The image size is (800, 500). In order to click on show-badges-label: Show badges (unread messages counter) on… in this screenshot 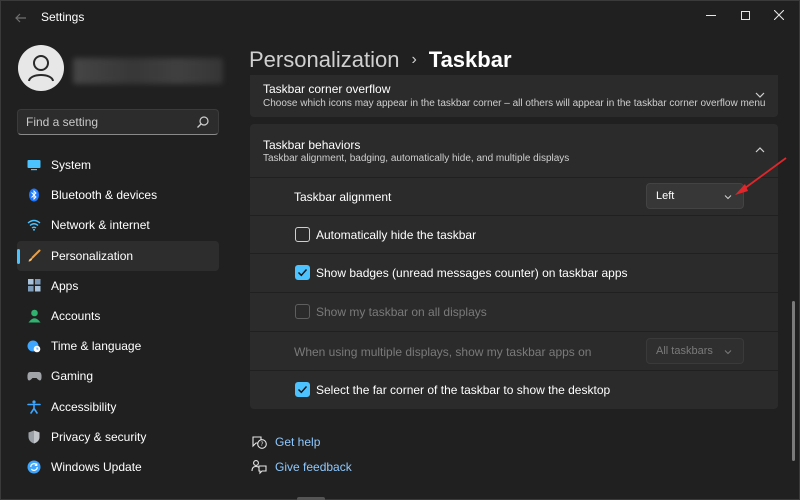, I will do `click(472, 273)`.